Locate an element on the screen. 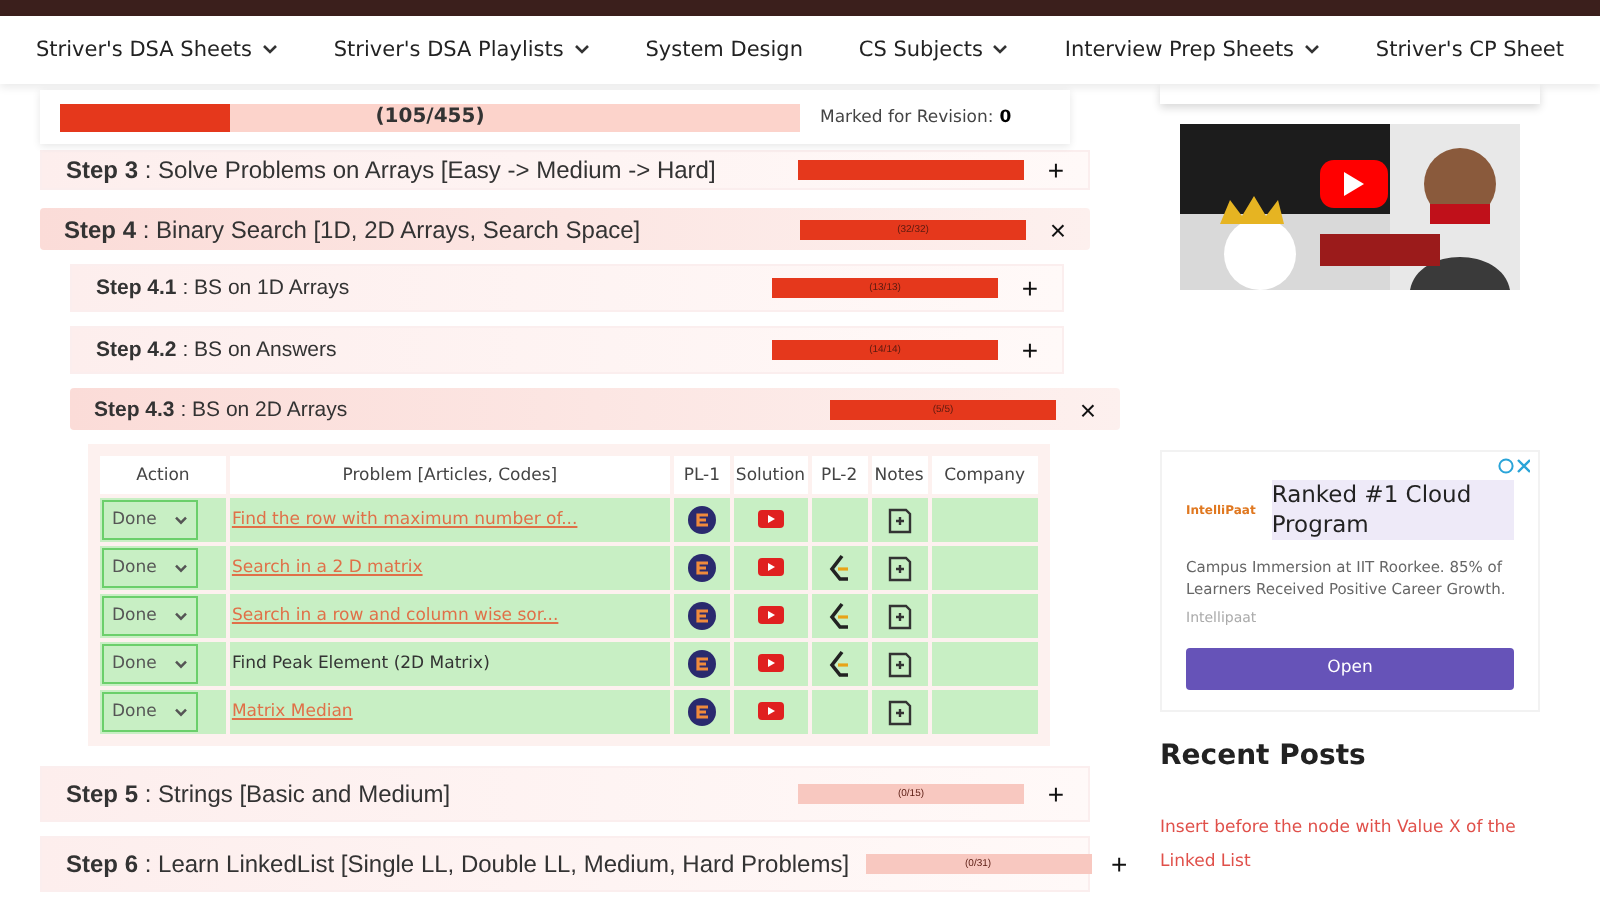 This screenshot has height=900, width=1600. step-title: Step 4.2 : BS on Answers is located at coordinates (216, 350).